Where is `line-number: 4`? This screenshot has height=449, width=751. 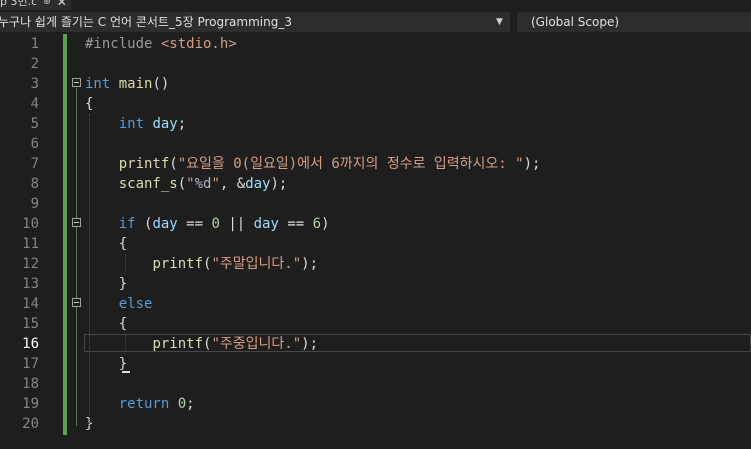
line-number: 4 is located at coordinates (34, 104).